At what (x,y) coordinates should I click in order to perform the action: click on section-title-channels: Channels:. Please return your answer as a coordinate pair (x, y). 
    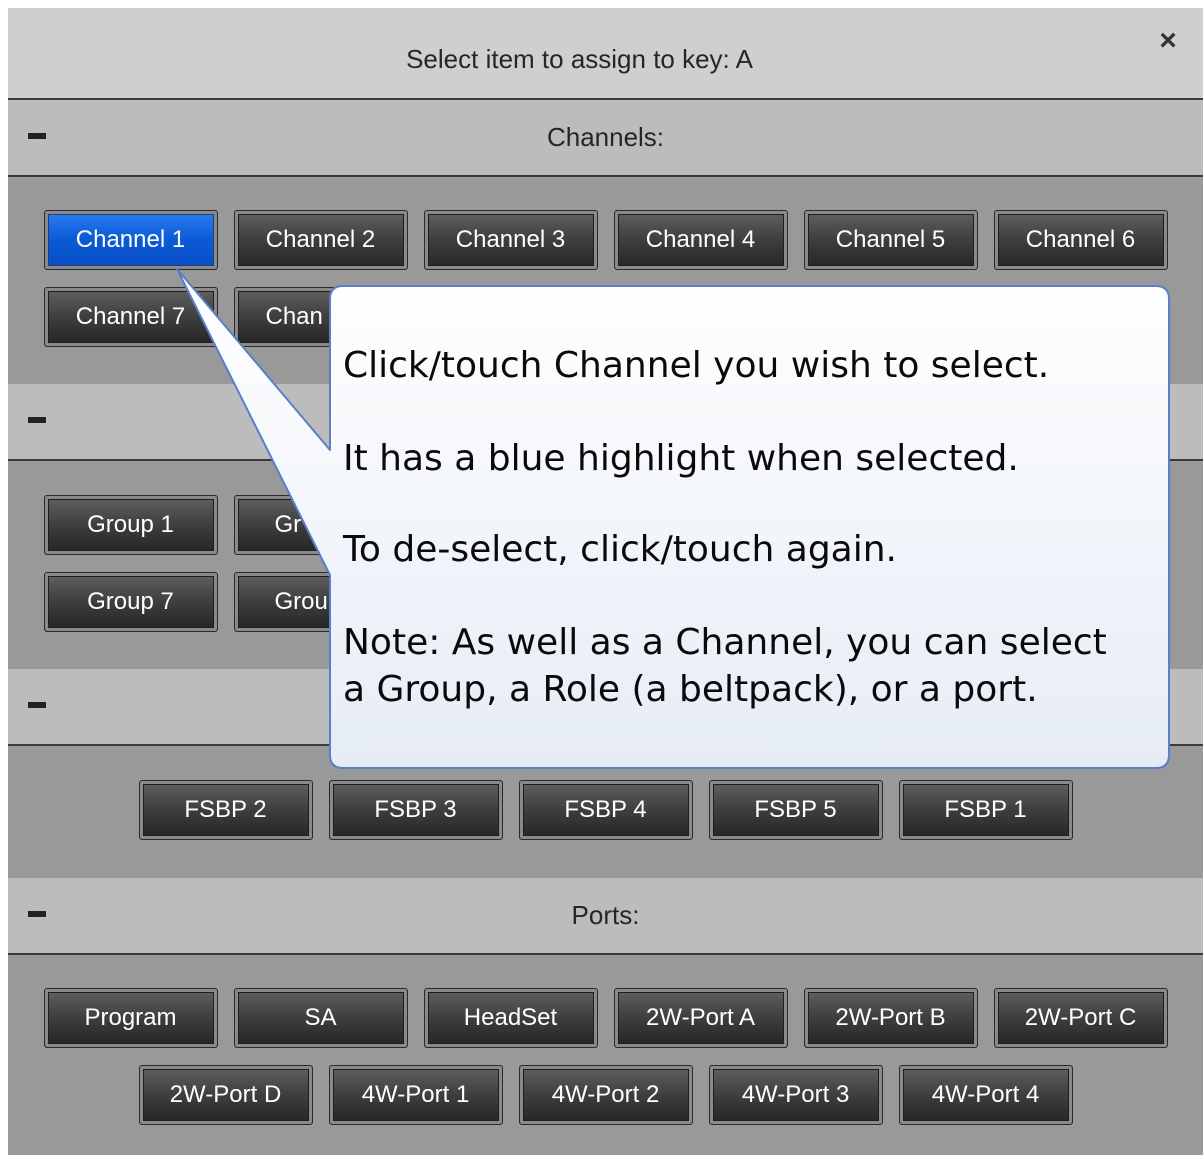
    Looking at the image, I should click on (605, 137).